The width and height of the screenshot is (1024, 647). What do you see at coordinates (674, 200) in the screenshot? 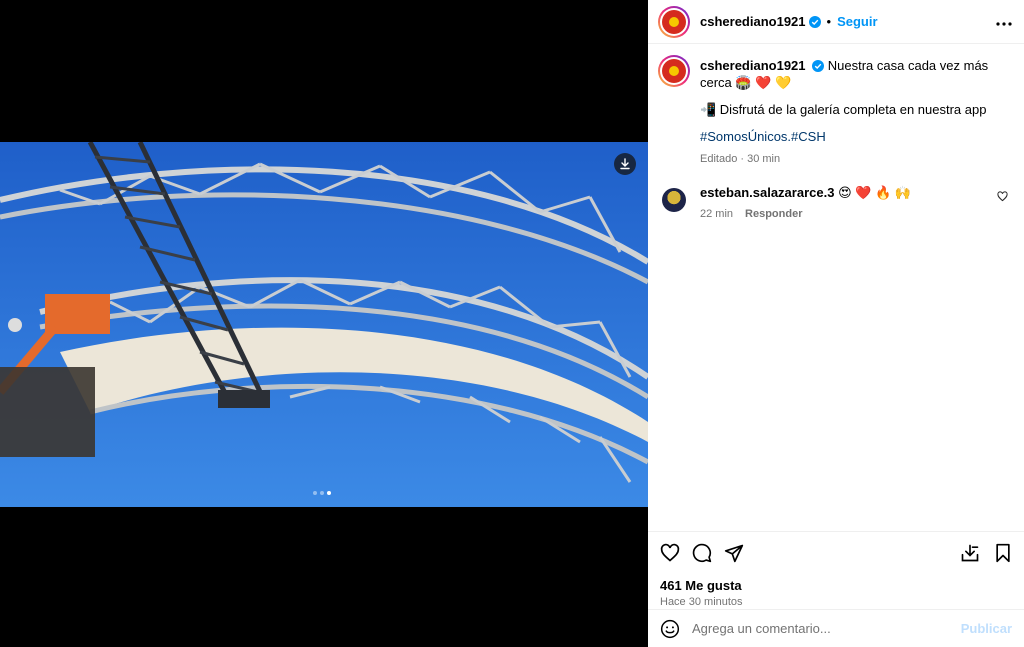
I see `commenter-avatar` at bounding box center [674, 200].